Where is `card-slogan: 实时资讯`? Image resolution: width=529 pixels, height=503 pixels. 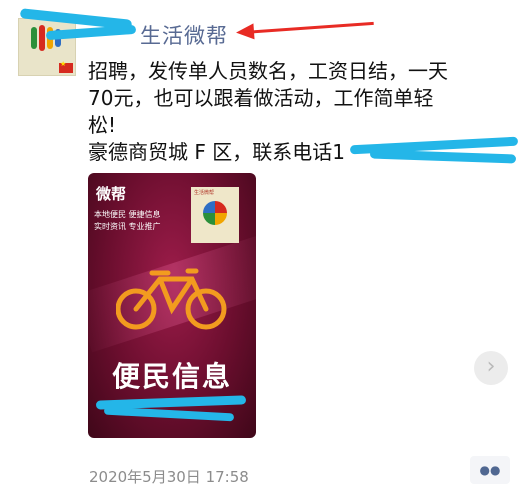 card-slogan: 实时资讯 is located at coordinates (110, 226).